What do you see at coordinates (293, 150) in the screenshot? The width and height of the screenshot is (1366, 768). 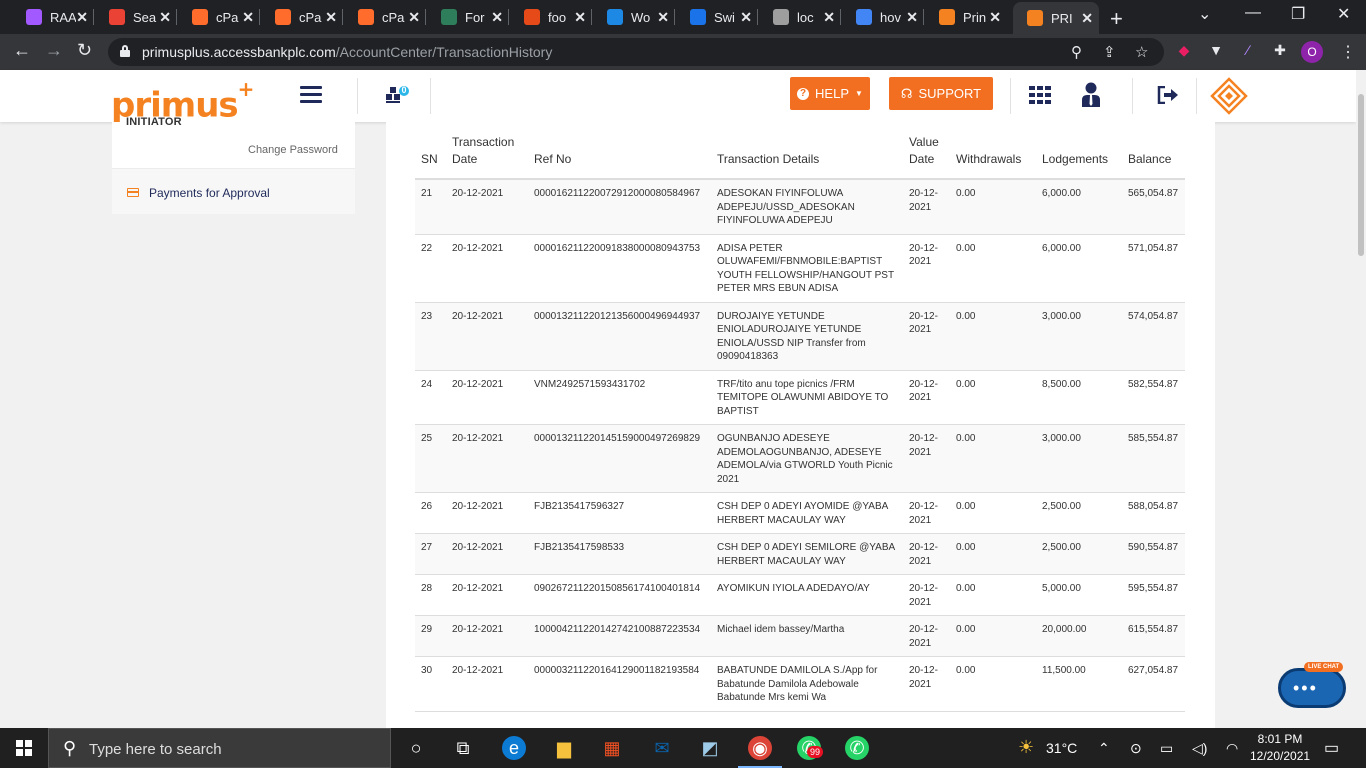 I see `change-password-link: Change Password` at bounding box center [293, 150].